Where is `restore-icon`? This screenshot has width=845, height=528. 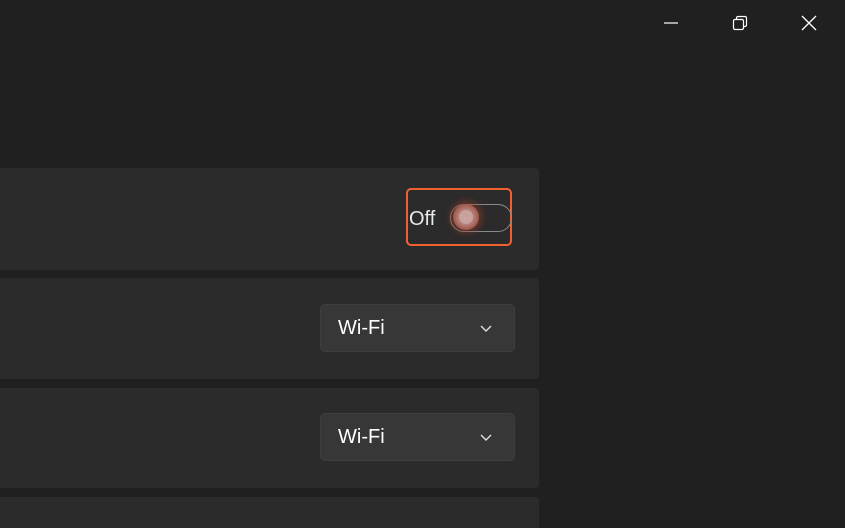 restore-icon is located at coordinates (740, 23).